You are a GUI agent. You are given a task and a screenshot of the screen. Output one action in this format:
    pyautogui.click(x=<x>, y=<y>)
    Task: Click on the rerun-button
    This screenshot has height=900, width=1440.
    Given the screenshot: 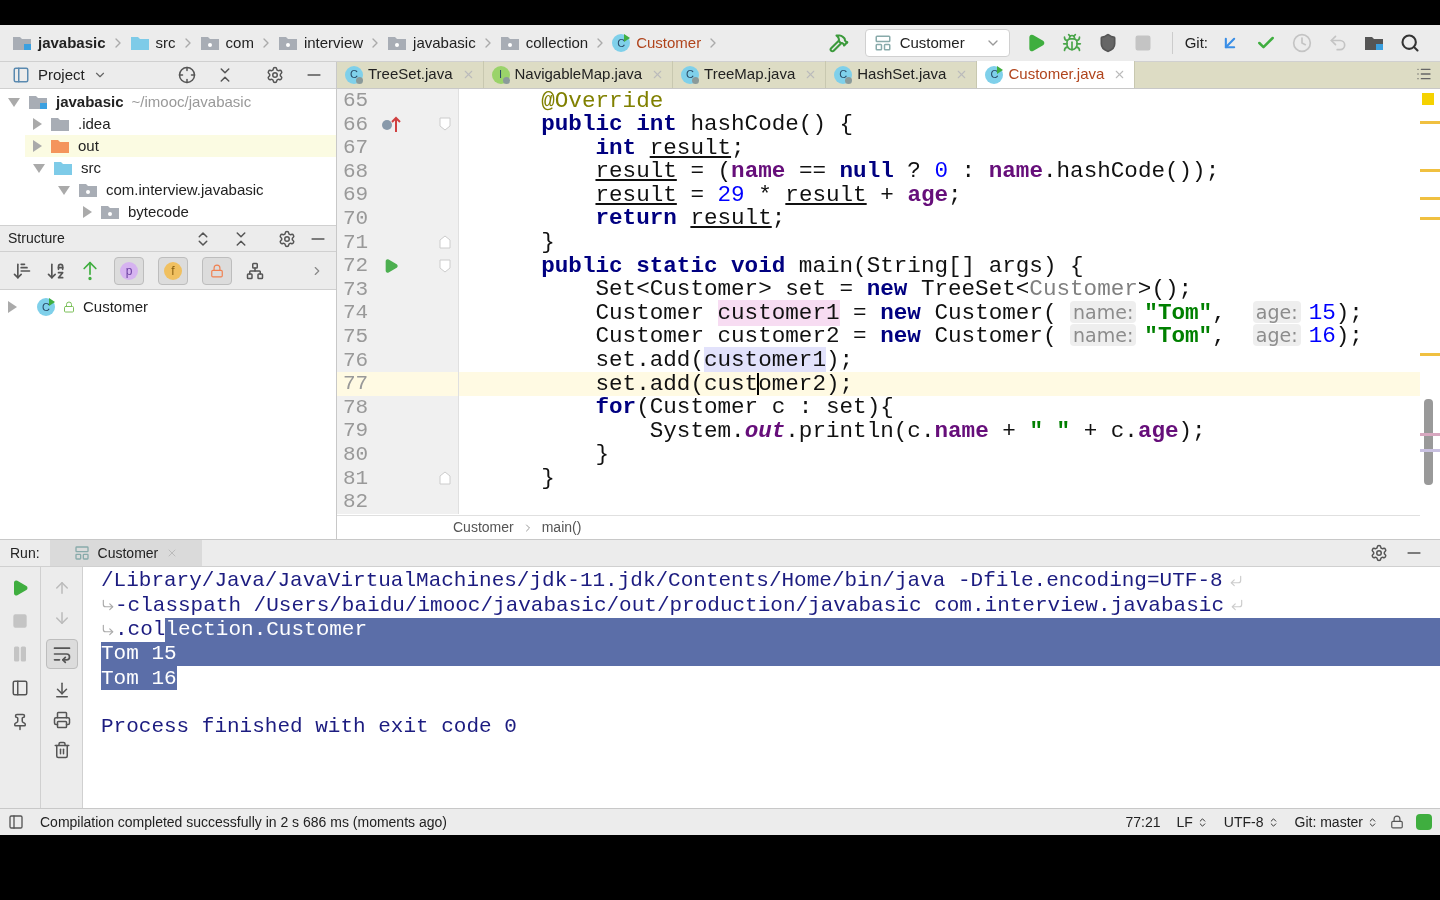 What is the action you would take?
    pyautogui.click(x=20, y=588)
    